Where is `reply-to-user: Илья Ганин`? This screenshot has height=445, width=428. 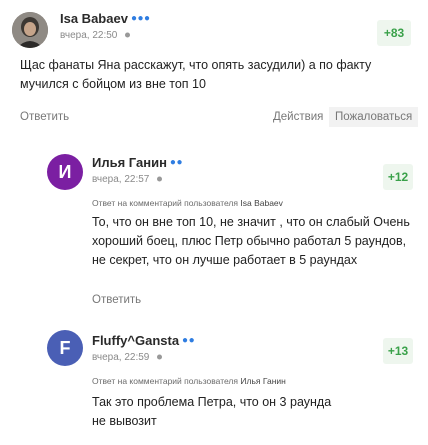 reply-to-user: Илья Ганин is located at coordinates (262, 381).